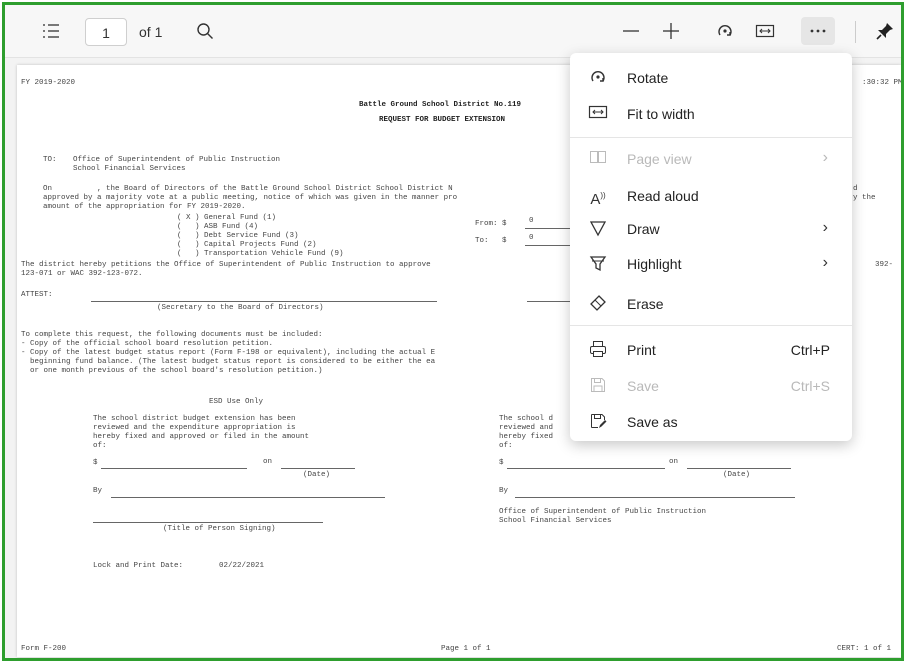 This screenshot has width=909, height=665. What do you see at coordinates (440, 105) in the screenshot?
I see `district-name: Battle Ground School District No.119` at bounding box center [440, 105].